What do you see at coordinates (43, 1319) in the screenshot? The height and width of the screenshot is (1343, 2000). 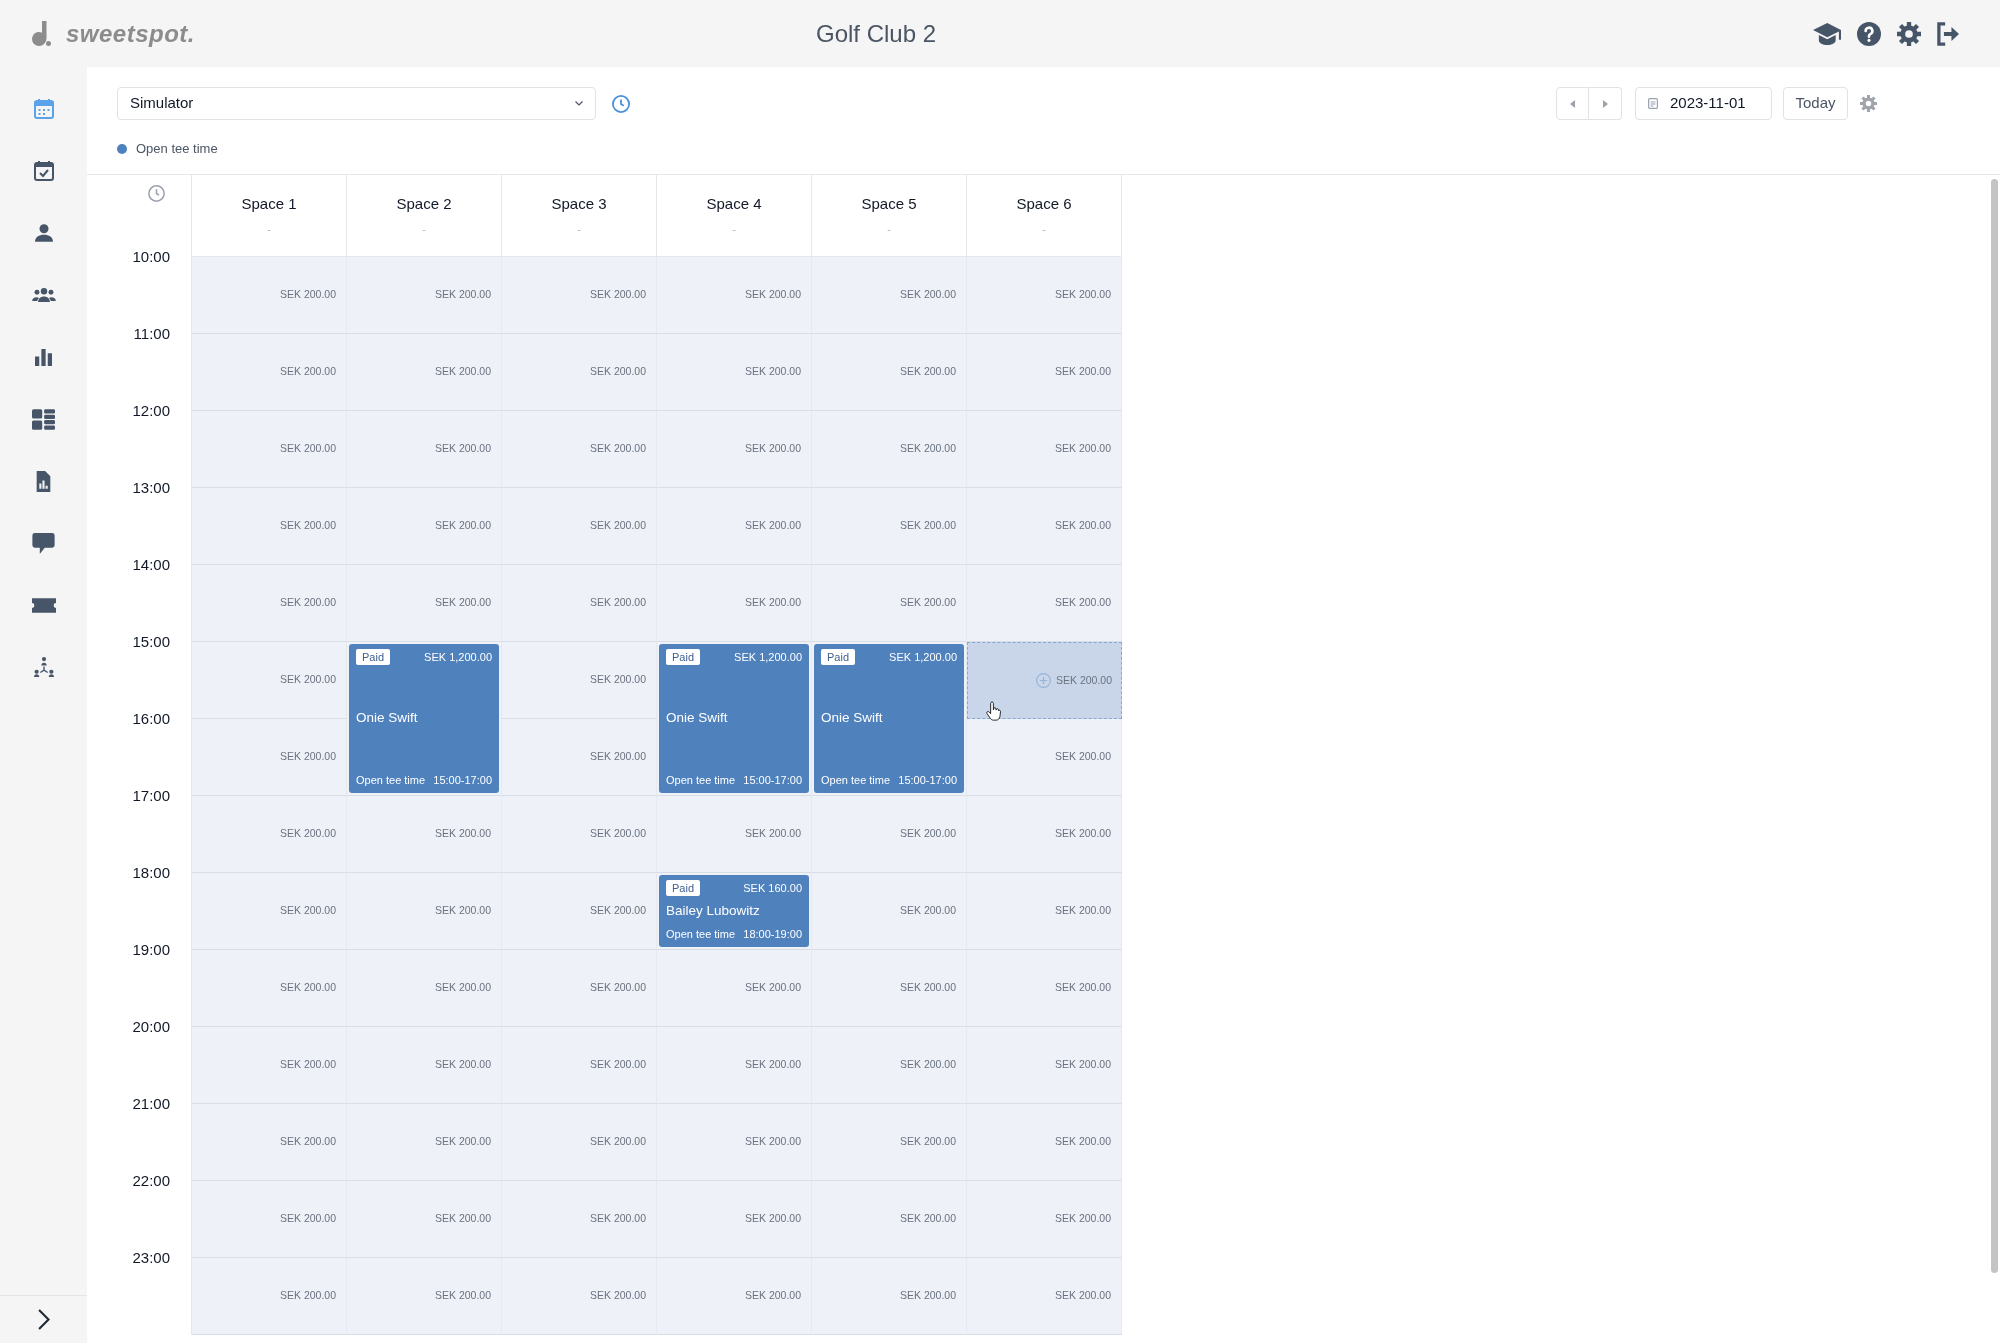 I see `chevron-right-icon` at bounding box center [43, 1319].